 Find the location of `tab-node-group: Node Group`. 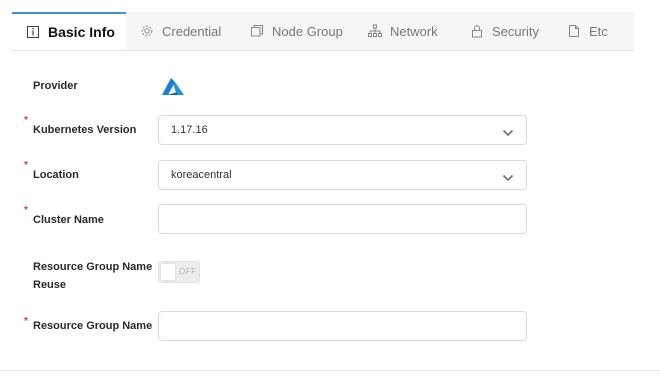

tab-node-group: Node Group is located at coordinates (296, 31).